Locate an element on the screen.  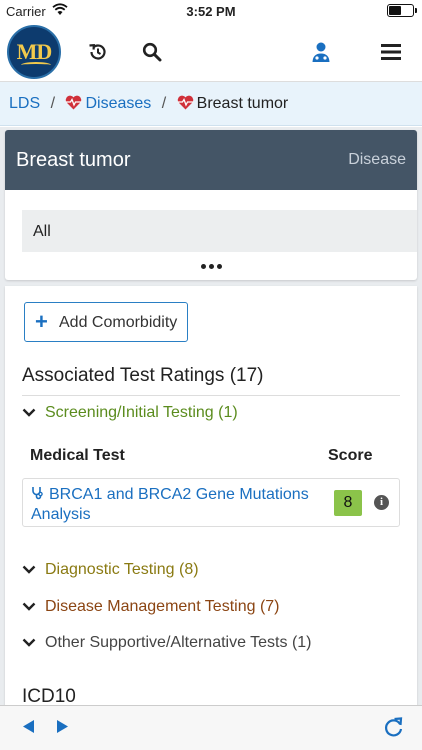
group-diagnostic: Diagnostic Testing (8) is located at coordinates (110, 570).